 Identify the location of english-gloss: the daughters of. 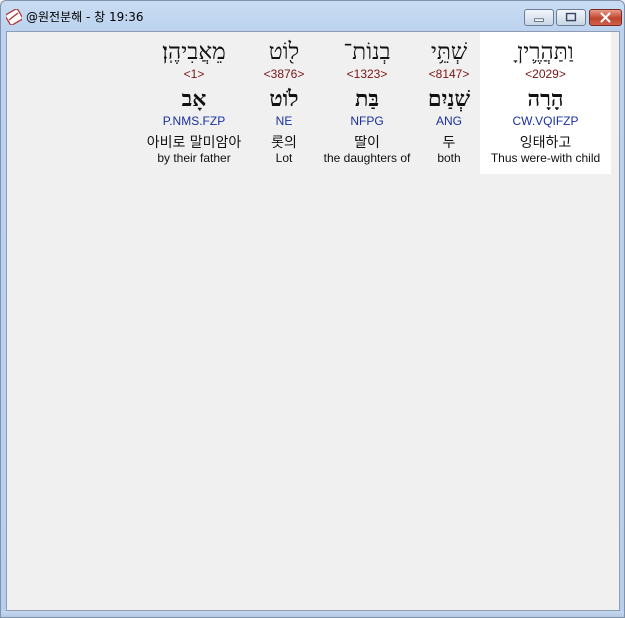
(367, 158).